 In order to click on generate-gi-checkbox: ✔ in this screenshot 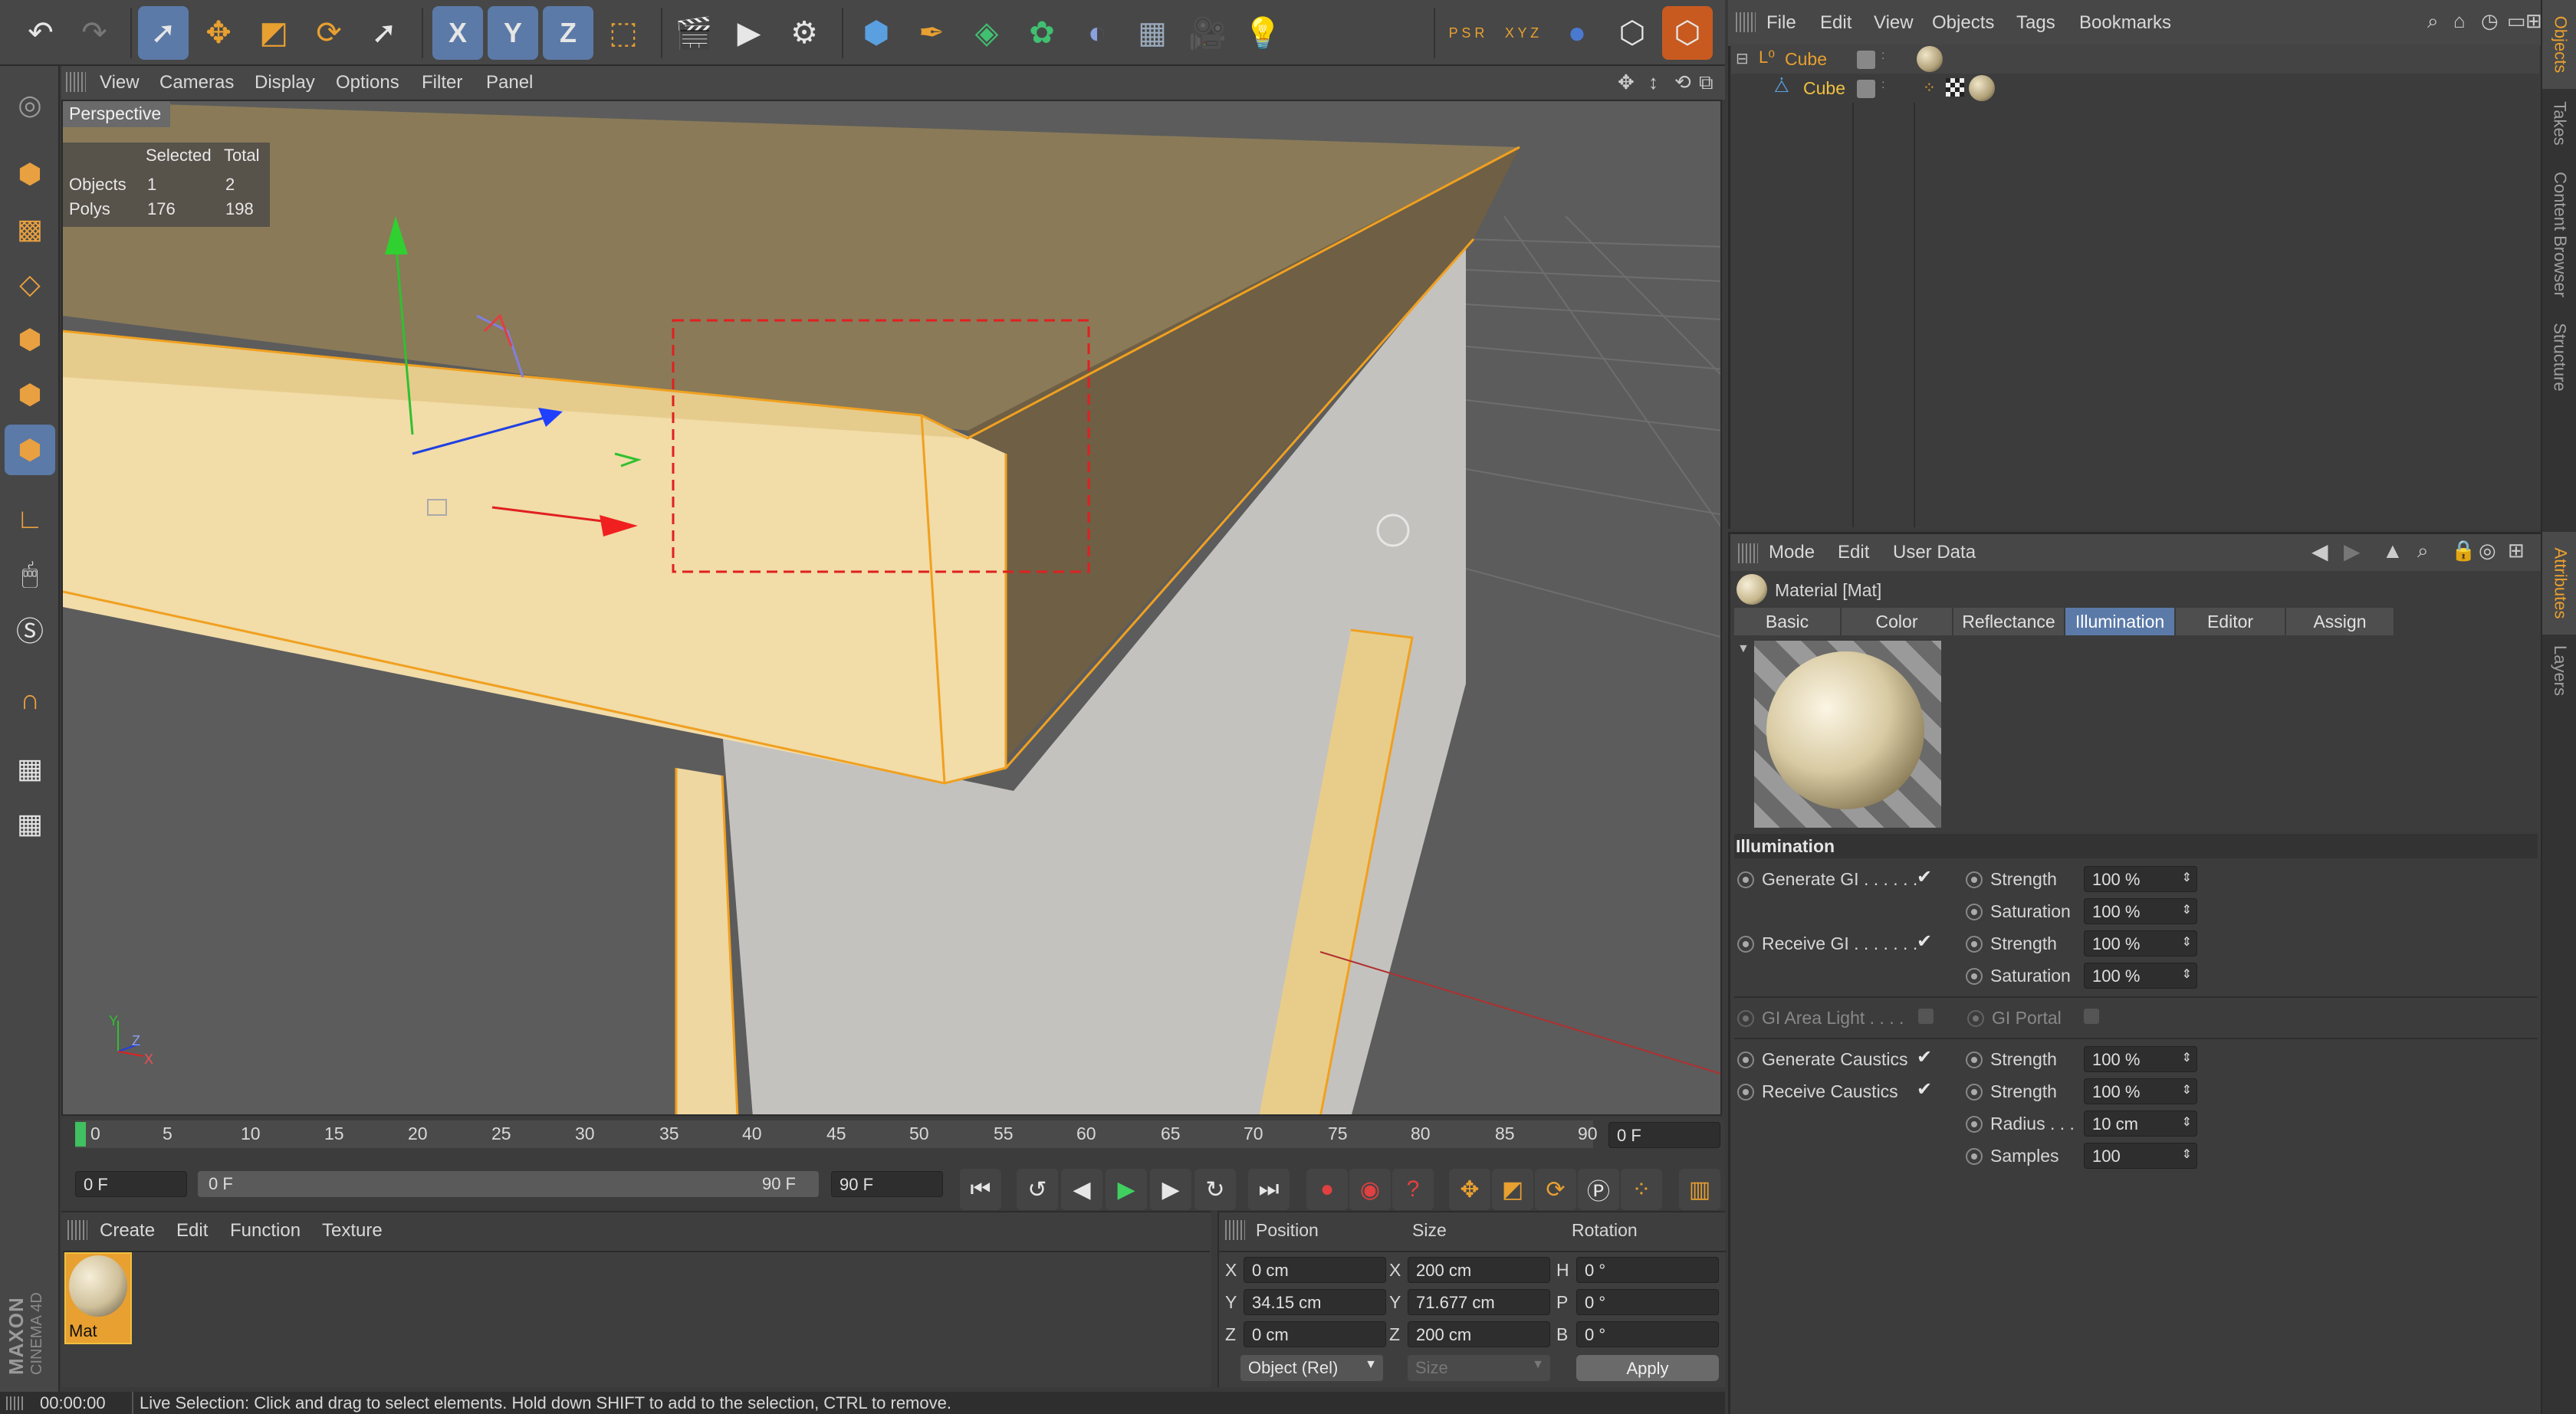, I will do `click(1925, 877)`.